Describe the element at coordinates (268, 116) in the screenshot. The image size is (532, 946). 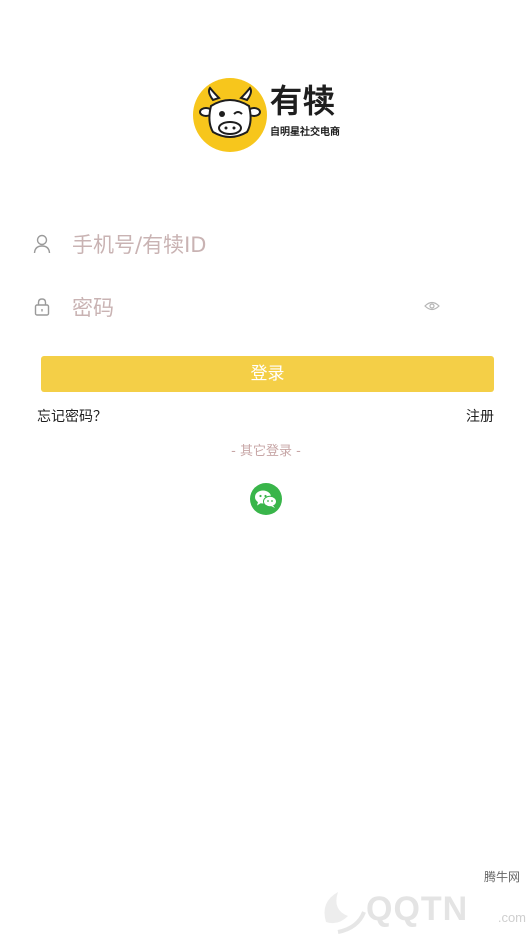
I see `app-logo: 有犊 自明星社交电商` at that location.